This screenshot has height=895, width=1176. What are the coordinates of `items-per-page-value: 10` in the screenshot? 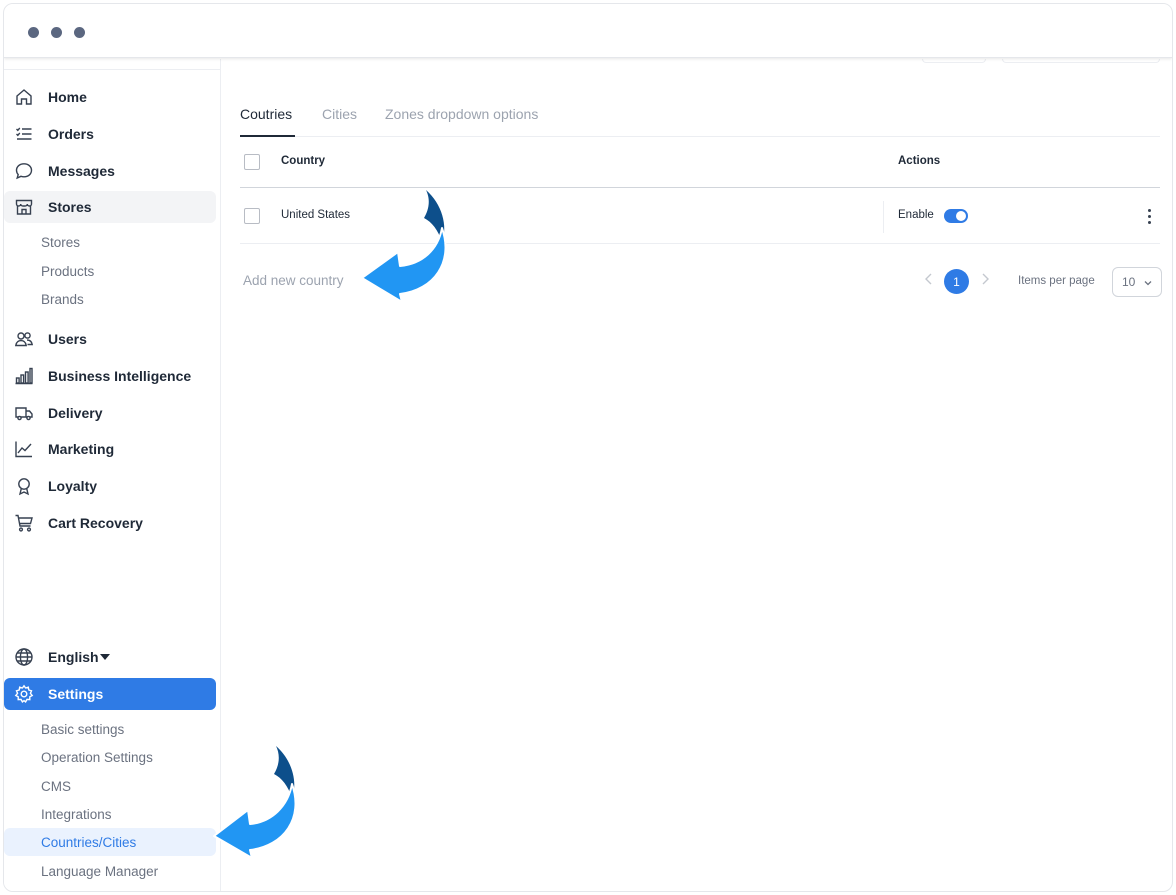 It's located at (1129, 282).